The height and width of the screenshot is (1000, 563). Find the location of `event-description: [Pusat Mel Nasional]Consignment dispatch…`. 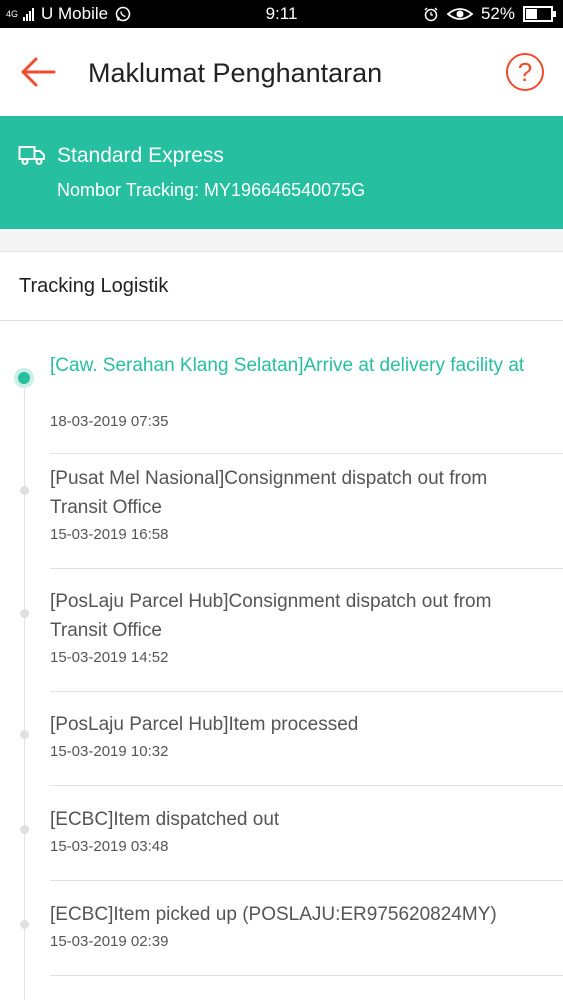

event-description: [Pusat Mel Nasional]Consignment dispatch… is located at coordinates (269, 493).